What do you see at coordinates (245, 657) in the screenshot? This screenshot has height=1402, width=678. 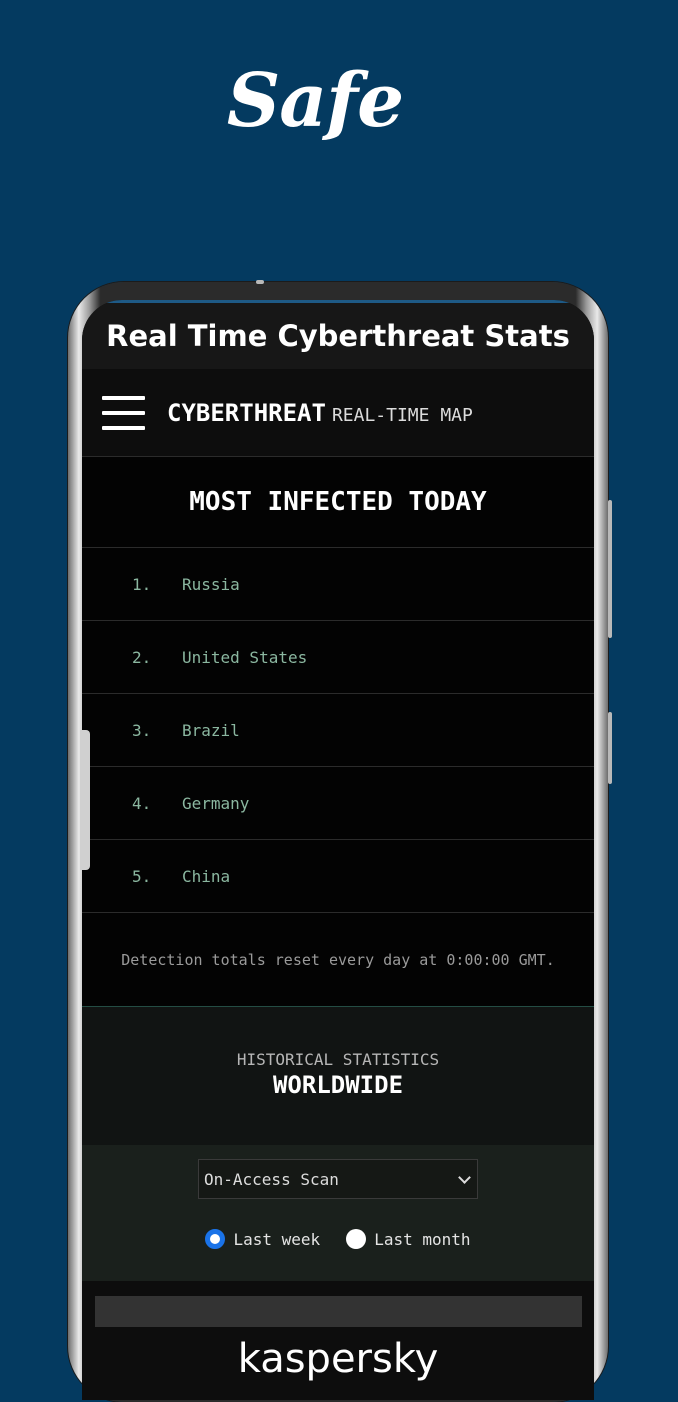 I see `country-name: United States` at bounding box center [245, 657].